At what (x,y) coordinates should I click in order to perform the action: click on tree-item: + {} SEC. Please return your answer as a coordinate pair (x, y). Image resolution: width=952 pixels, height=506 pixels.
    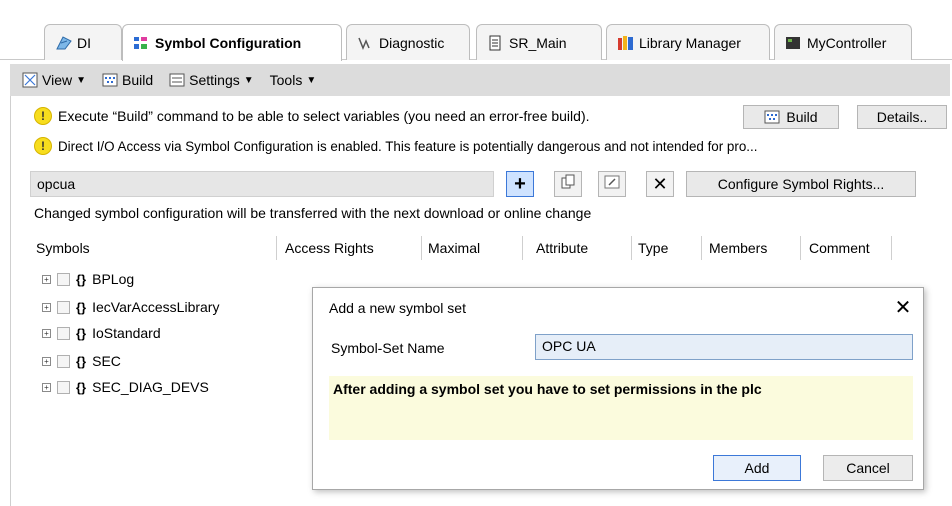
    Looking at the image, I should click on (81, 361).